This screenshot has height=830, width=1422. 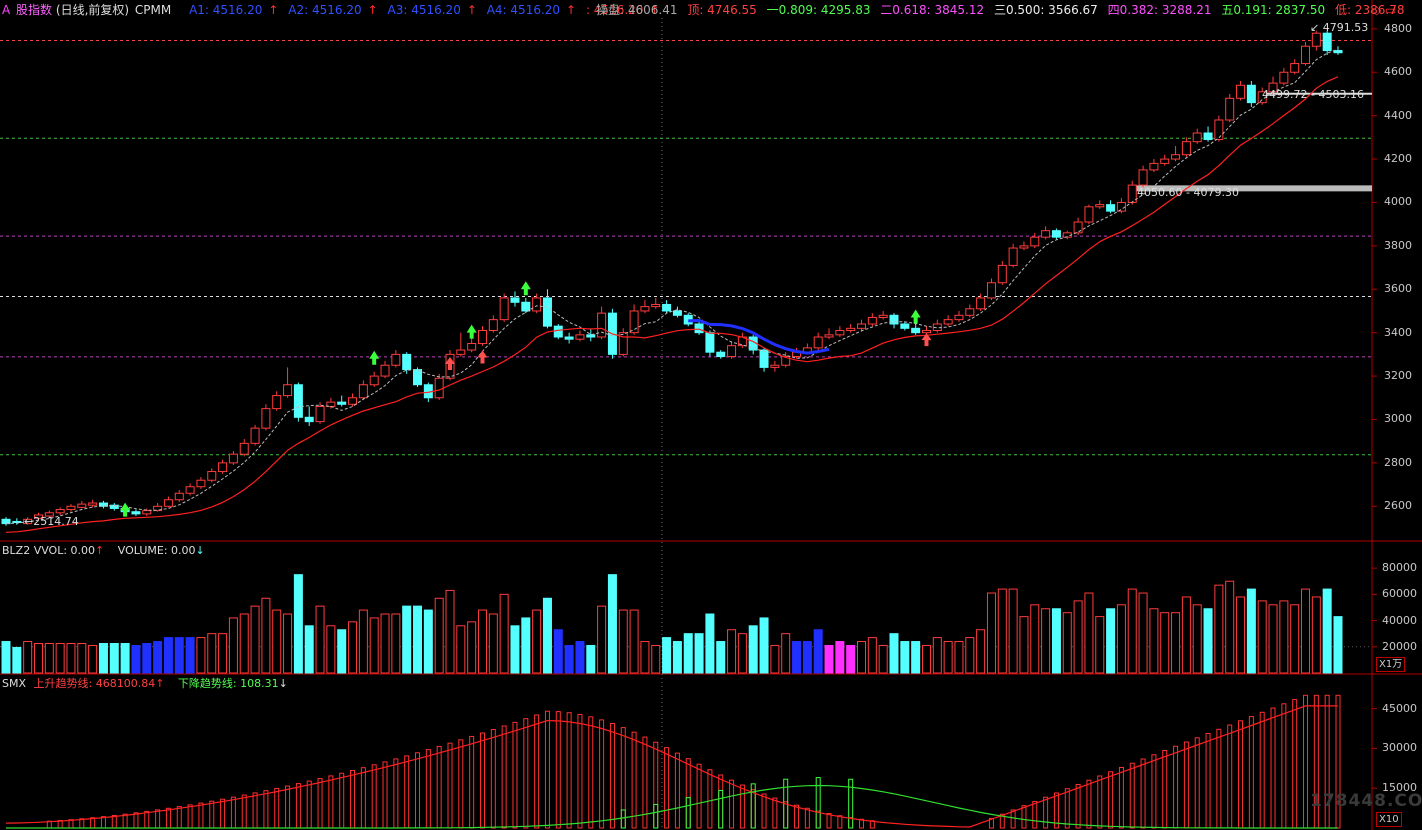 I want to click on collapse-icon: ◇ ▭, so click(x=1384, y=10).